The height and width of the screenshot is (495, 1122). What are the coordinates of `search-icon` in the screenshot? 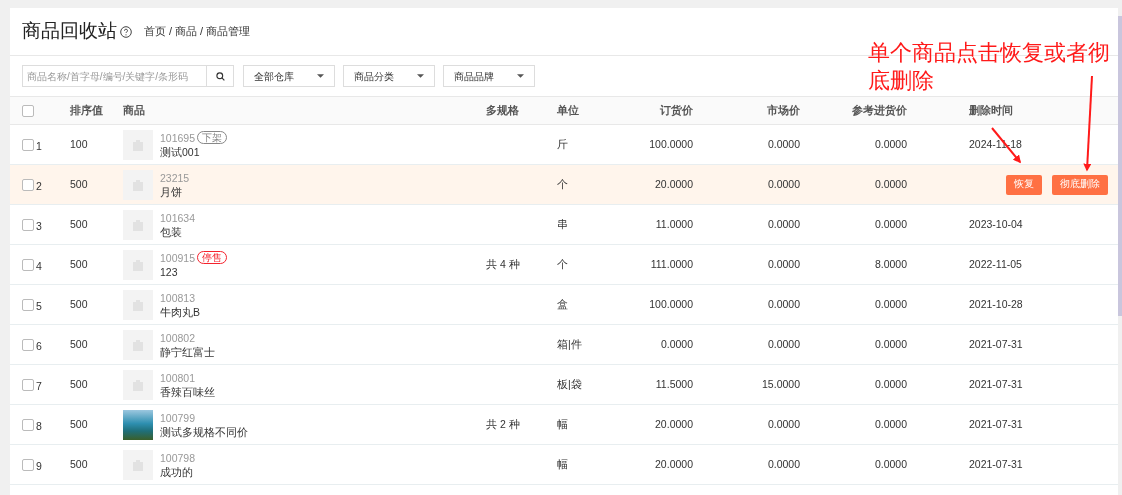 It's located at (220, 76).